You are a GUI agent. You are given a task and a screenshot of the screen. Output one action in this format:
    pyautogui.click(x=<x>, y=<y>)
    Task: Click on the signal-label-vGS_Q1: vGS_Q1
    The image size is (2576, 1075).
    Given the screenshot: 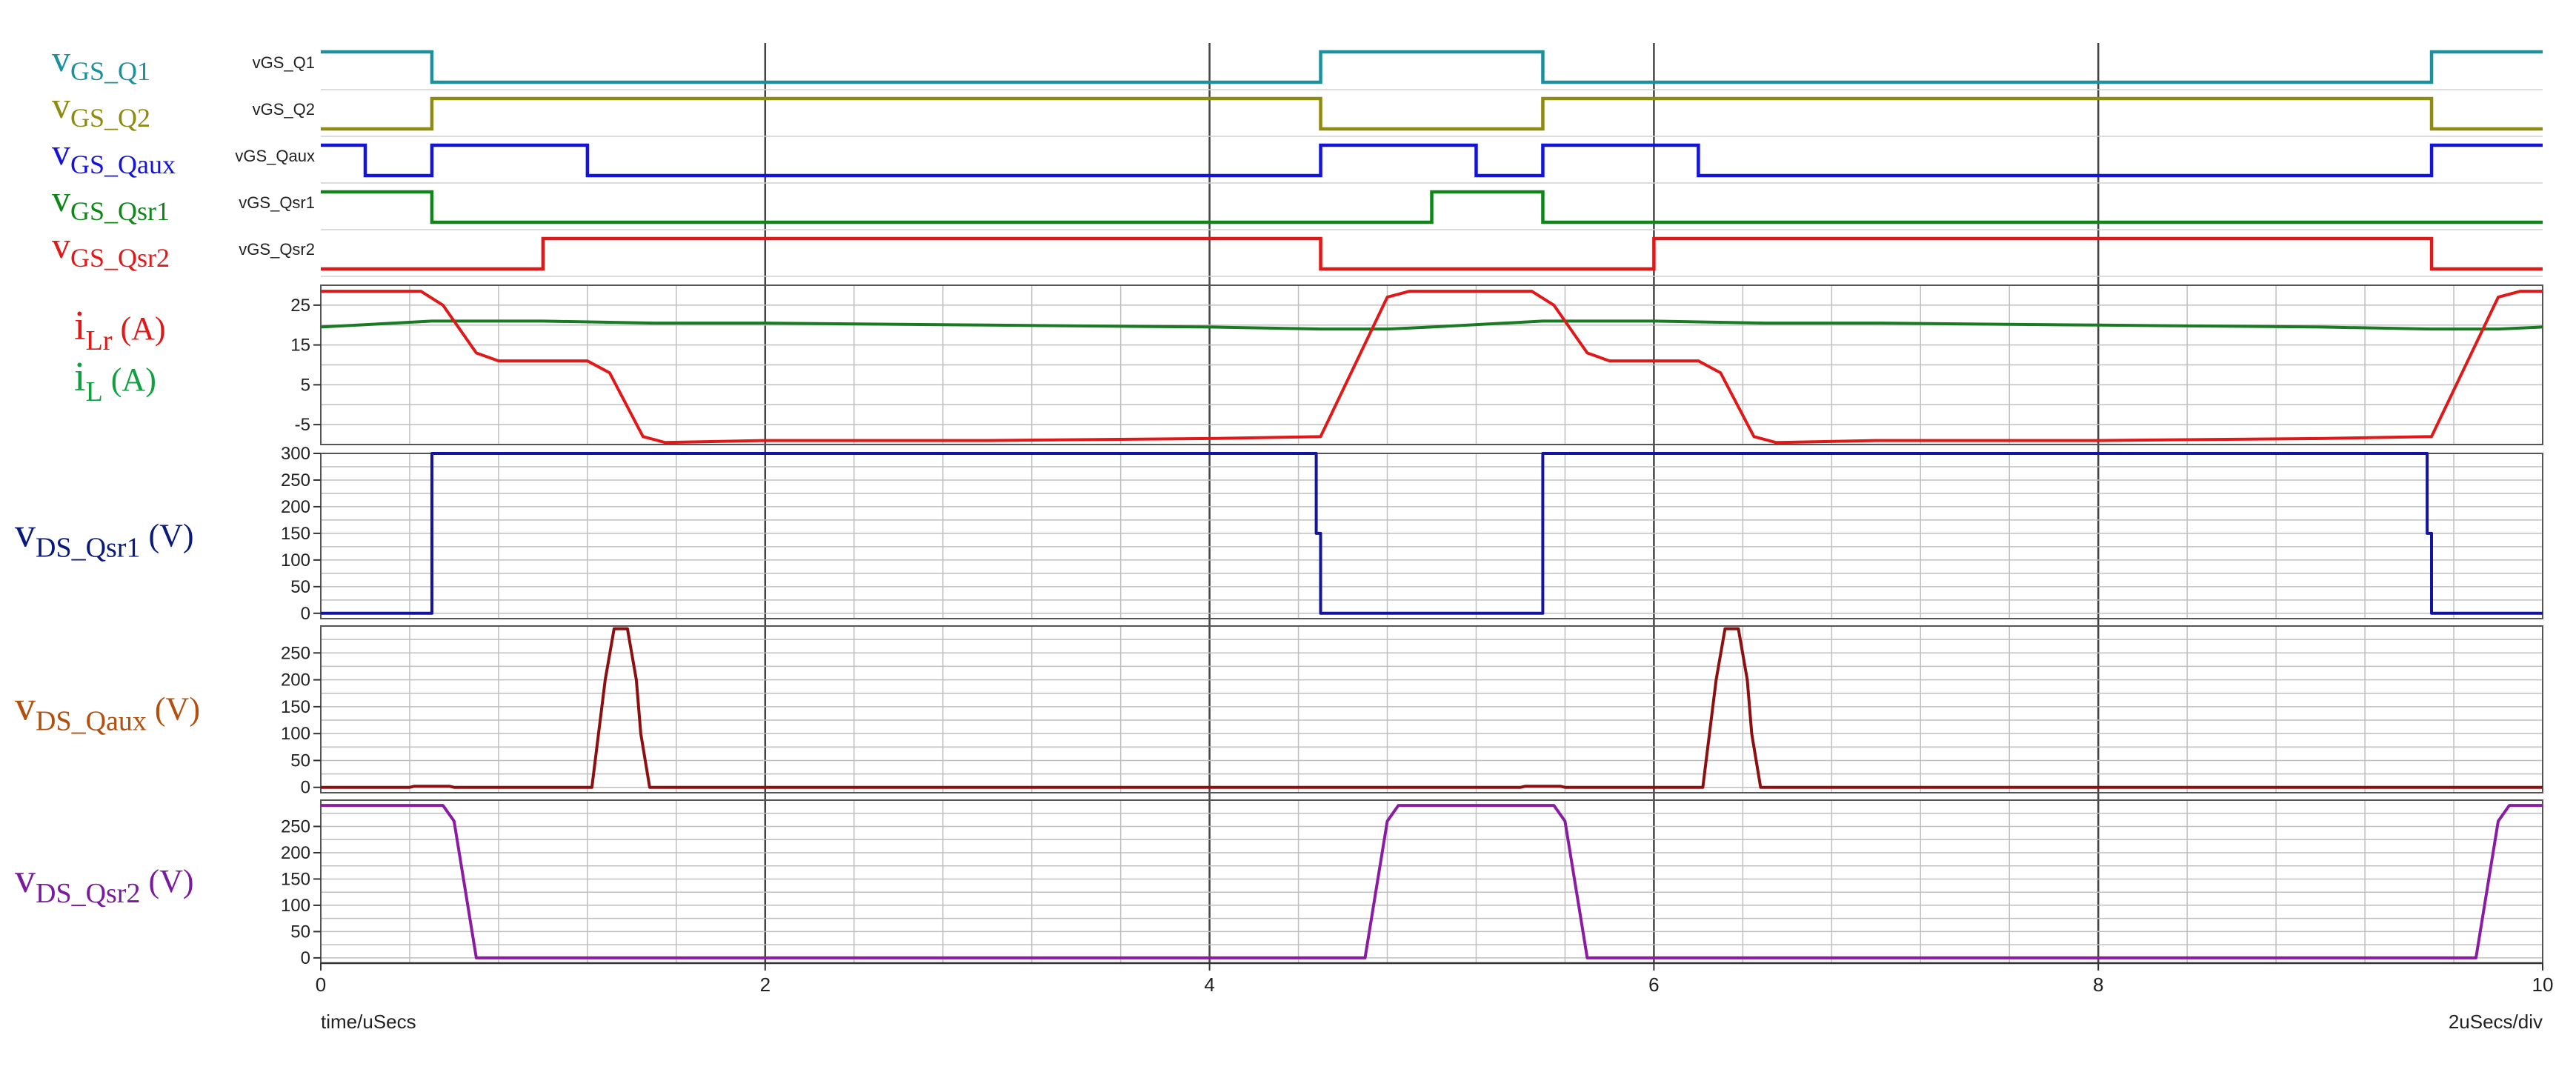 What is the action you would take?
    pyautogui.click(x=101, y=62)
    